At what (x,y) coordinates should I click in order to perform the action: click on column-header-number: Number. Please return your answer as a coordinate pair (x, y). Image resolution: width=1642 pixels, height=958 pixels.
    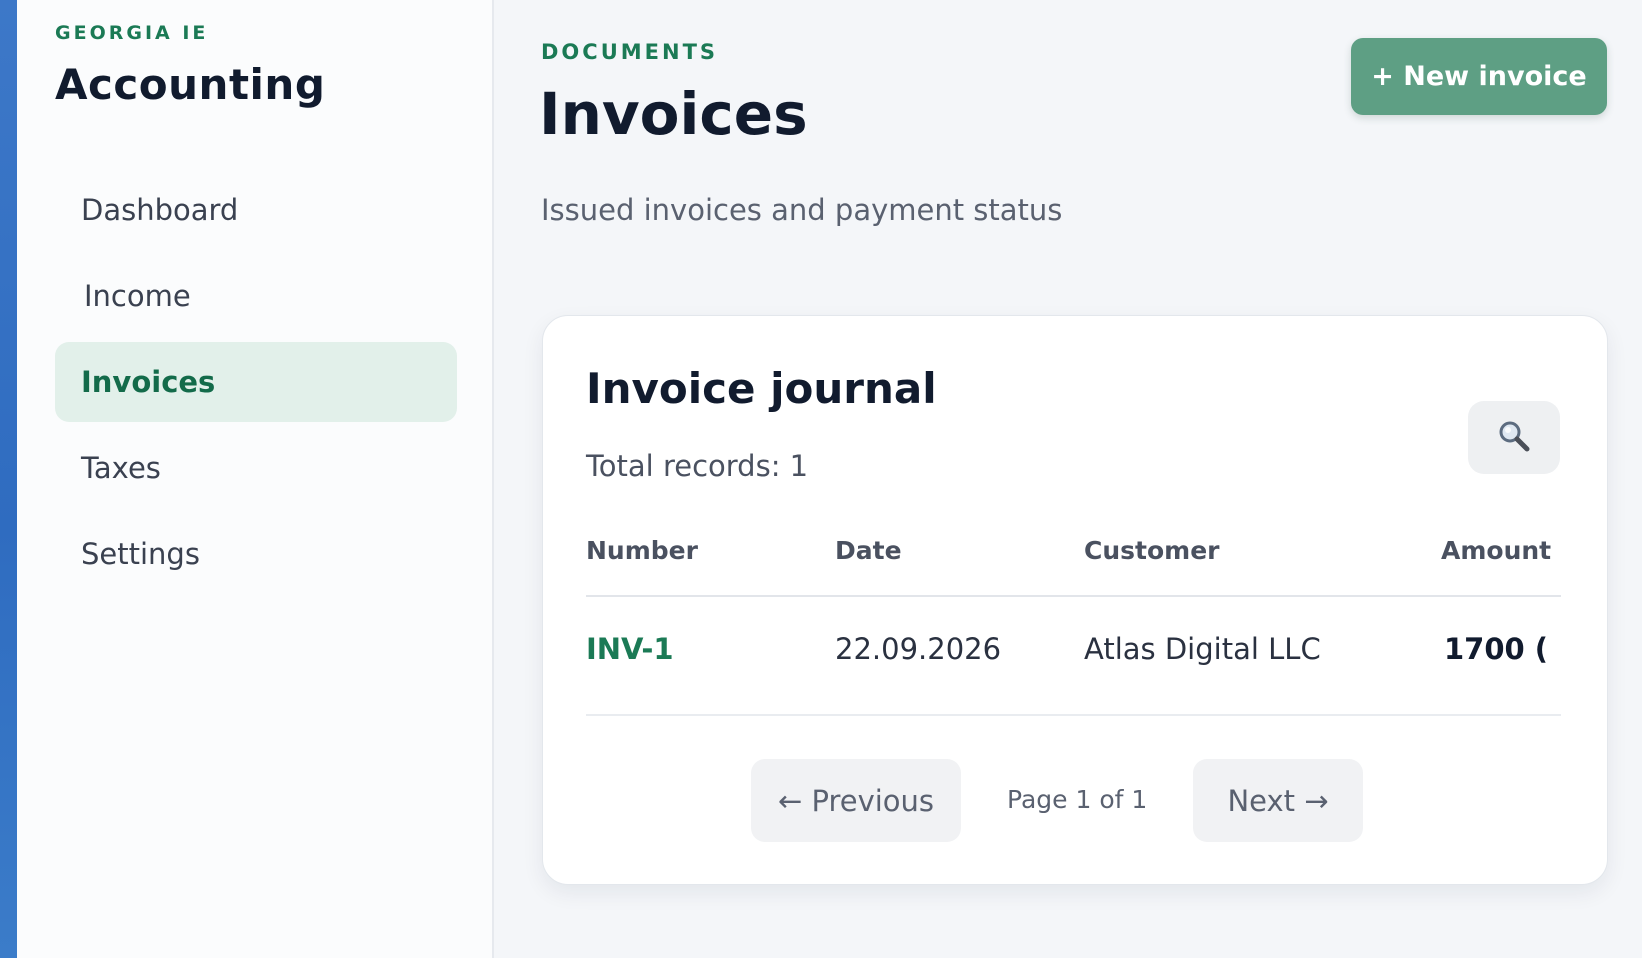
    Looking at the image, I should click on (642, 550).